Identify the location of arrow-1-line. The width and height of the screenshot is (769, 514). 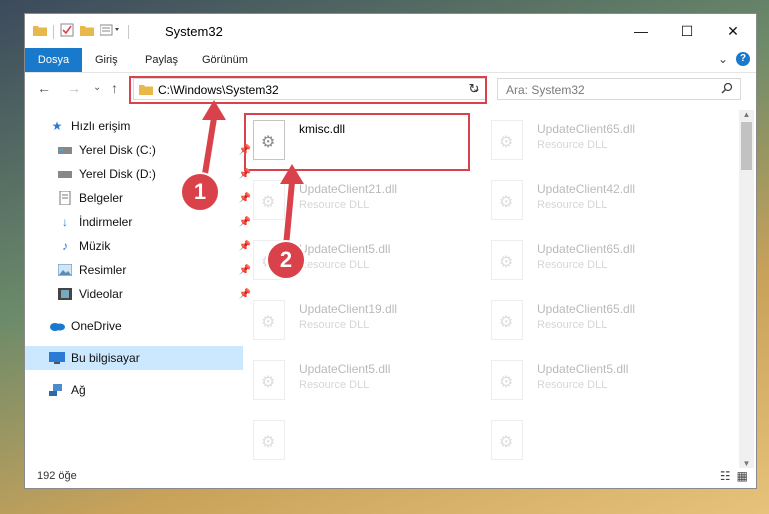
(209, 149).